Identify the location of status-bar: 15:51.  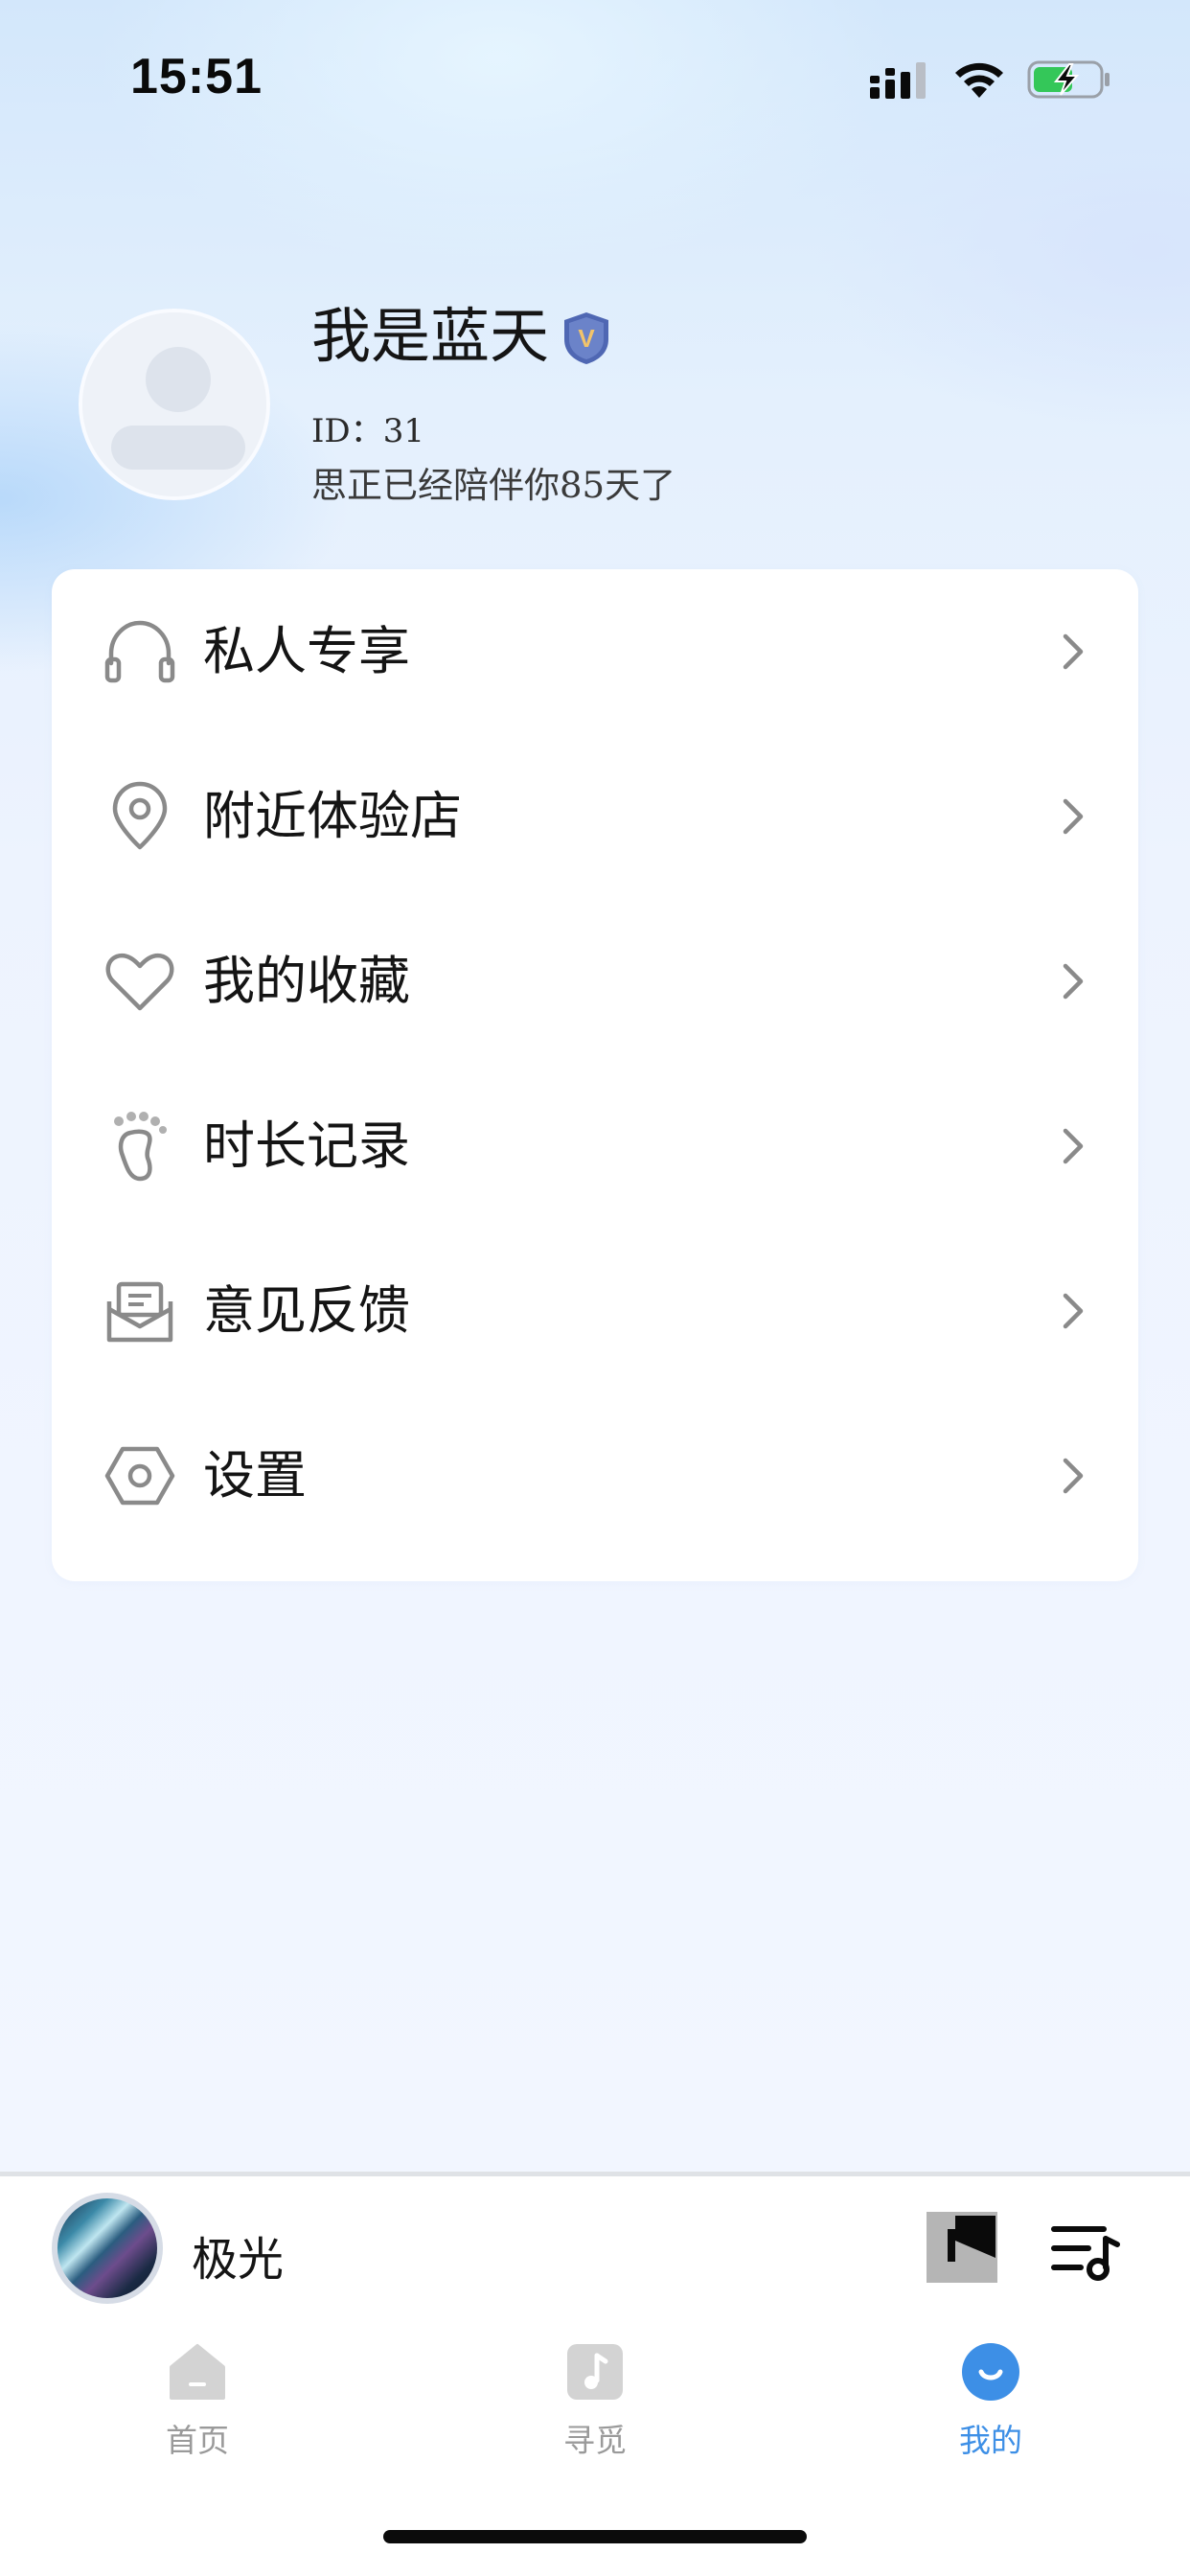
(595, 76).